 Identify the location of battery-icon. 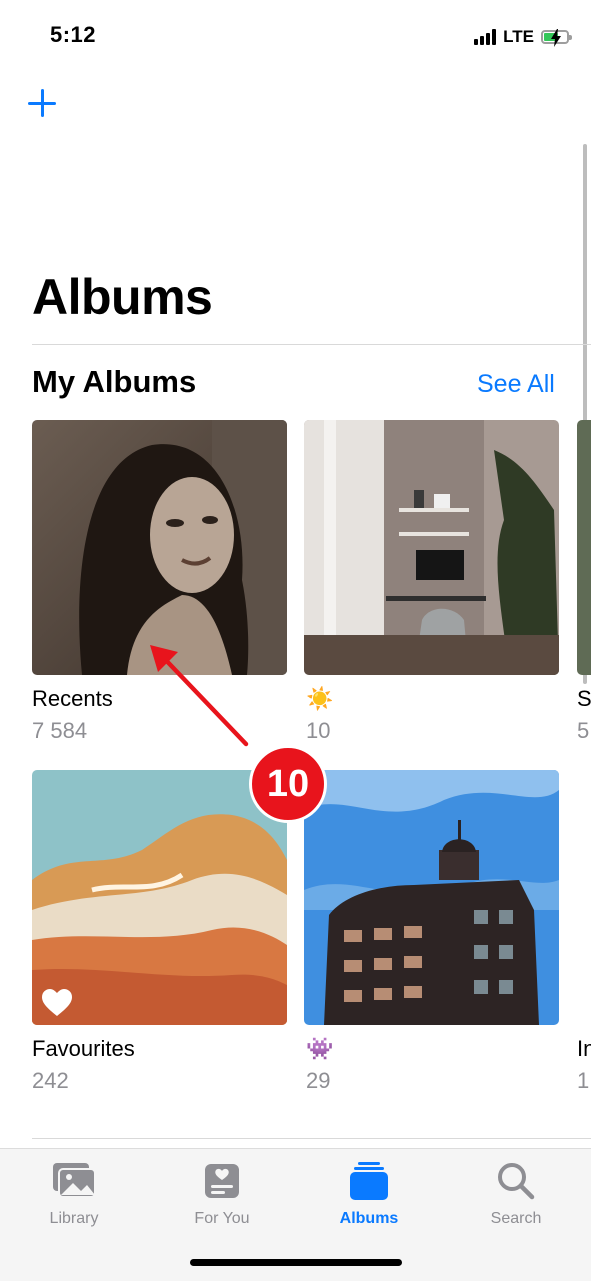
(556, 38).